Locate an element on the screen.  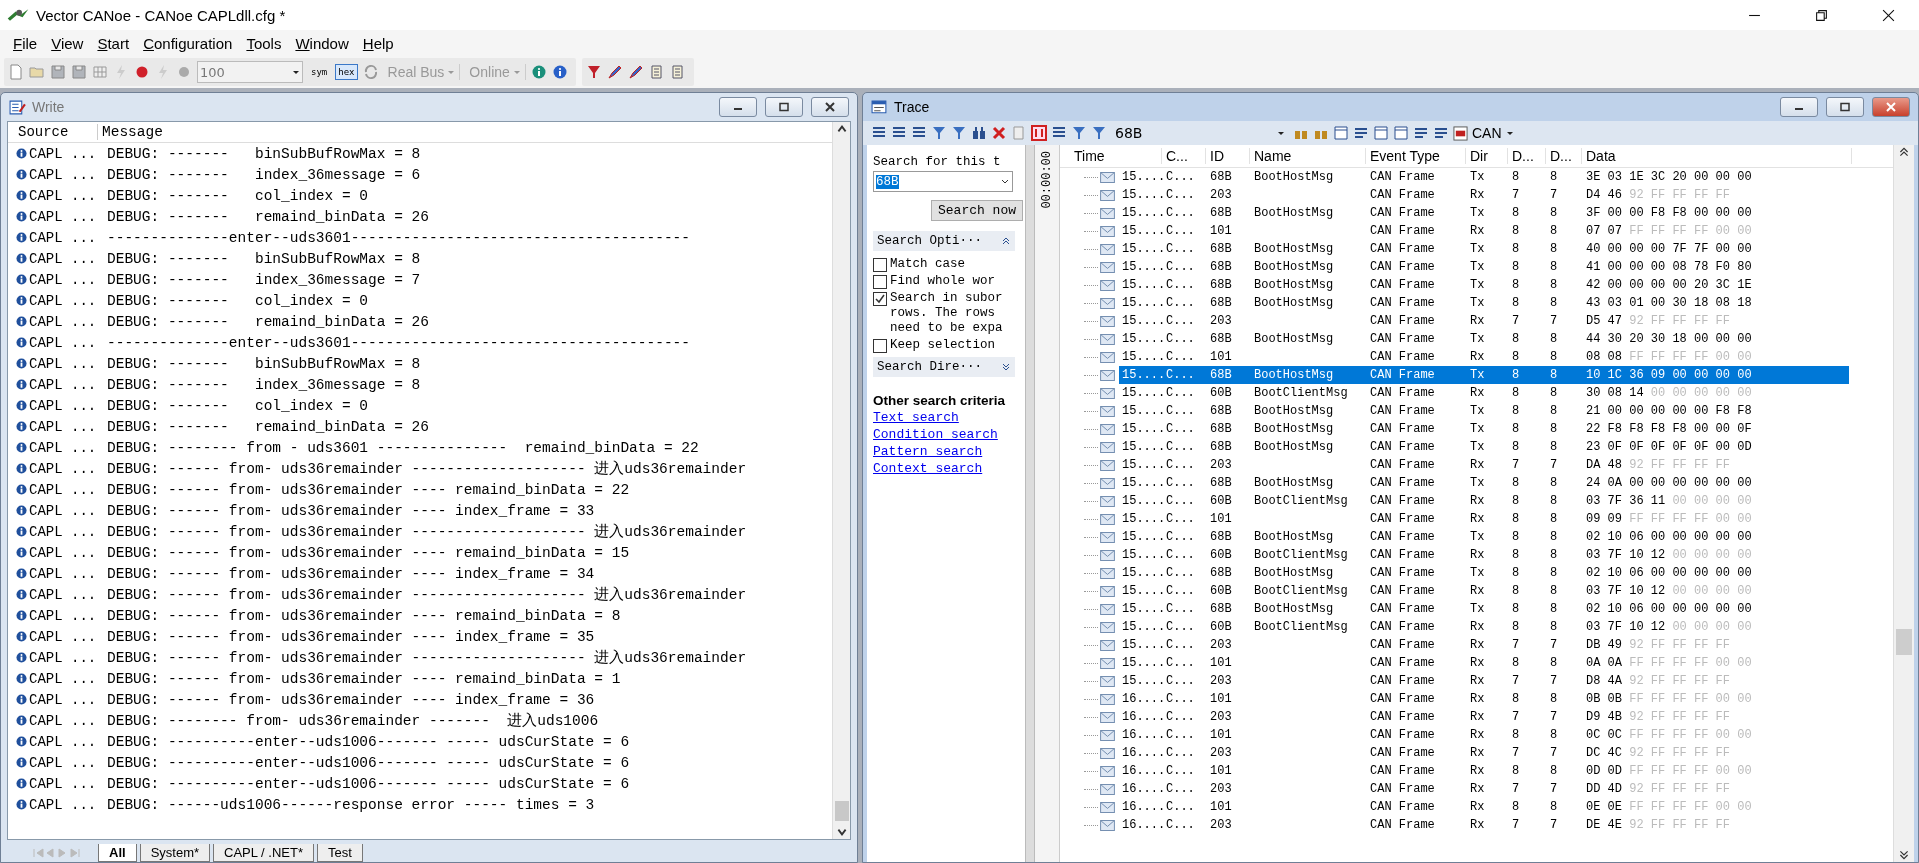
menu-item: Configuration is located at coordinates (188, 43).